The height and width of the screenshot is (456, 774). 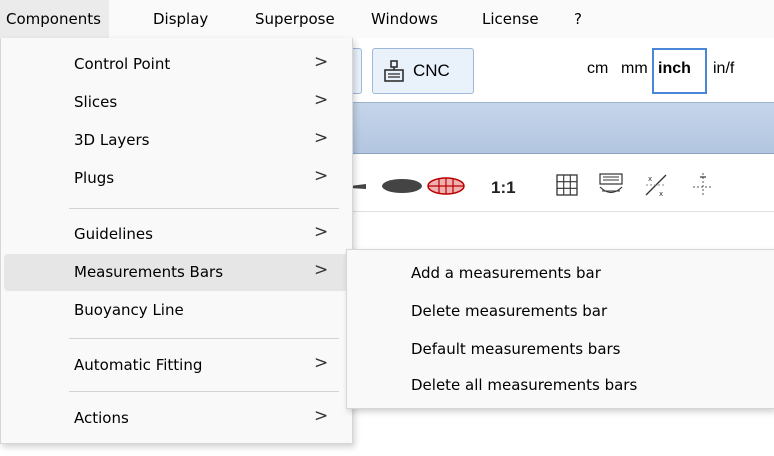 I want to click on submenu-item-delete-all-measurements-bars: Delete all measurements bars, so click(x=561, y=386).